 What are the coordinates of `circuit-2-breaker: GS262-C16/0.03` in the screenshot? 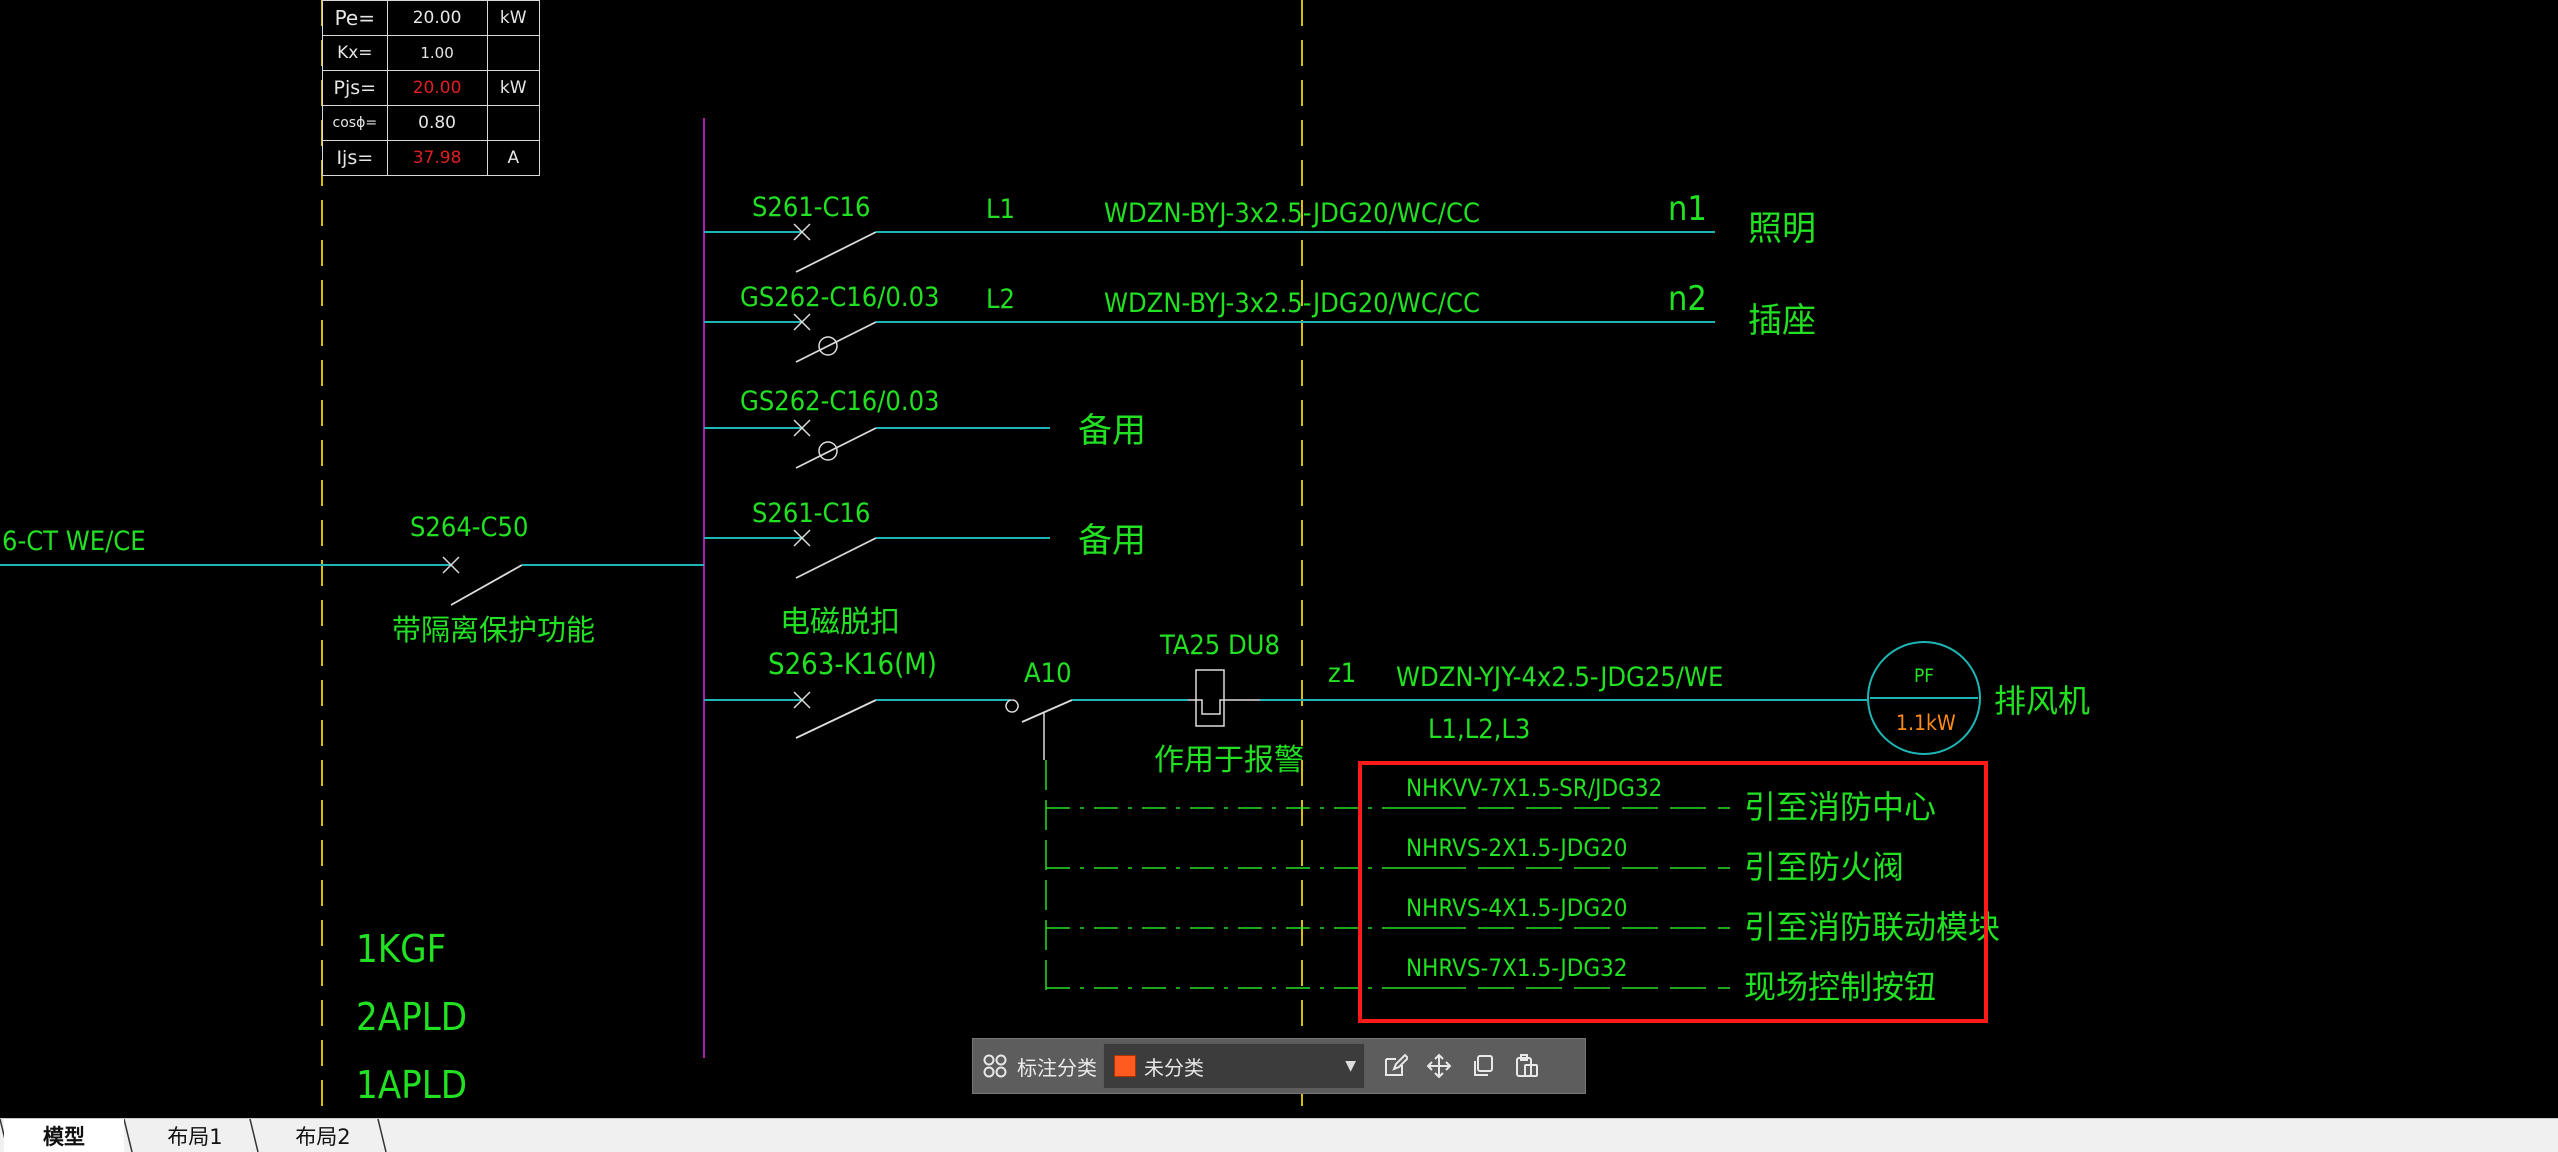 It's located at (840, 297).